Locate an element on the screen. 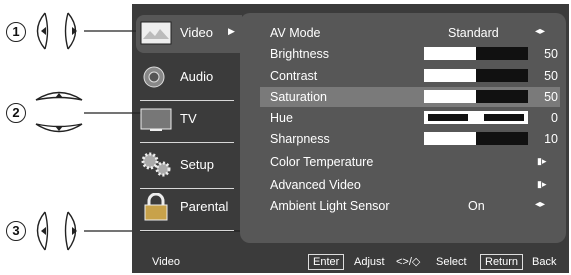  item-value: 0 is located at coordinates (554, 118).